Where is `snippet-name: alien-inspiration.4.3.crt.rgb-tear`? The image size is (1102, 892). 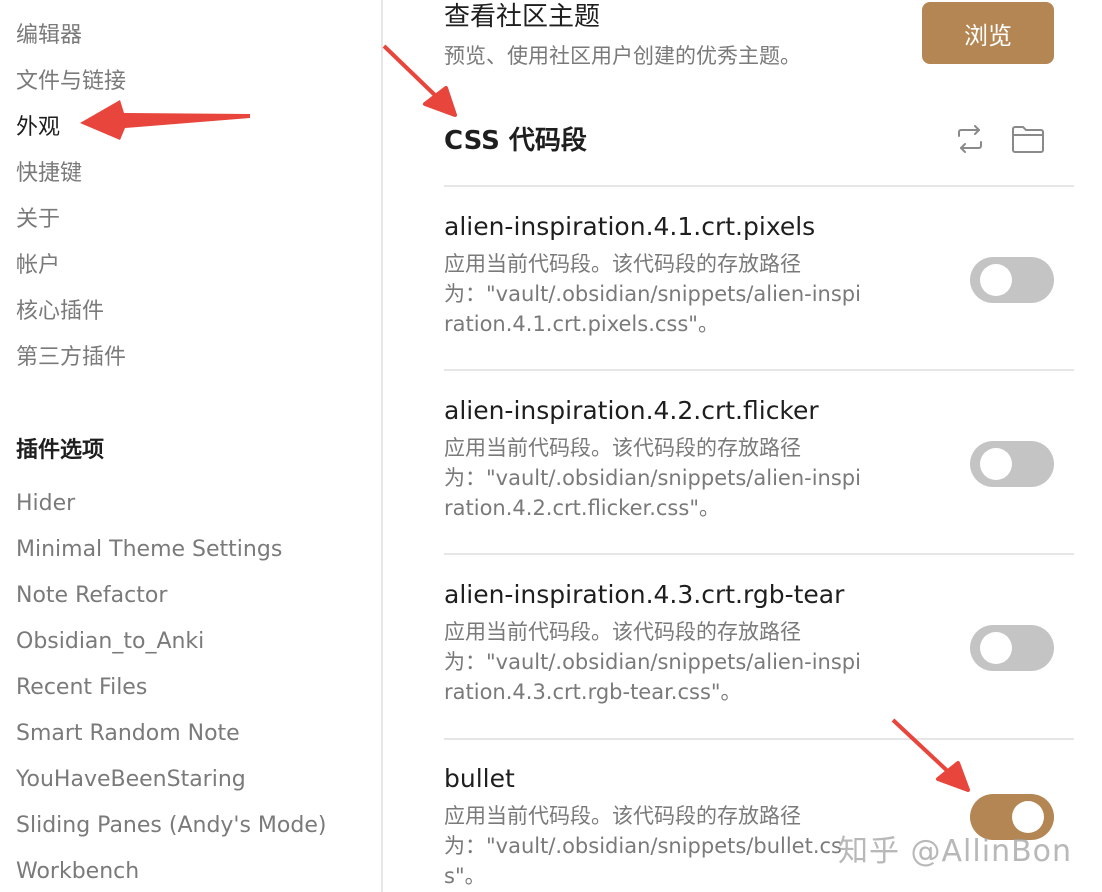 snippet-name: alien-inspiration.4.3.crt.rgb-tear is located at coordinates (644, 594).